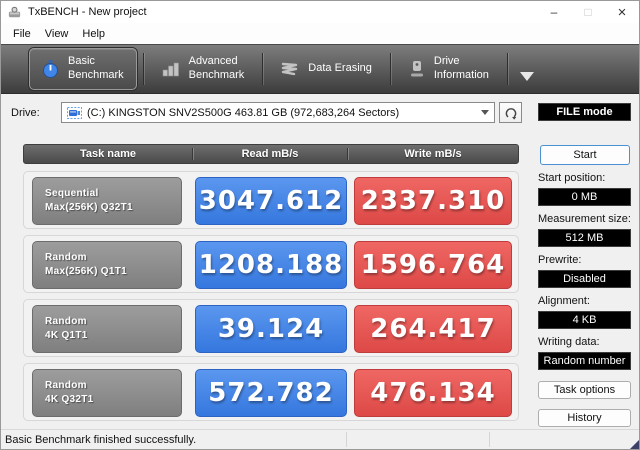 The width and height of the screenshot is (640, 450). I want to click on table-row: Random Max(256K) Q1T1 1208.188 1596.764, so click(271, 264).